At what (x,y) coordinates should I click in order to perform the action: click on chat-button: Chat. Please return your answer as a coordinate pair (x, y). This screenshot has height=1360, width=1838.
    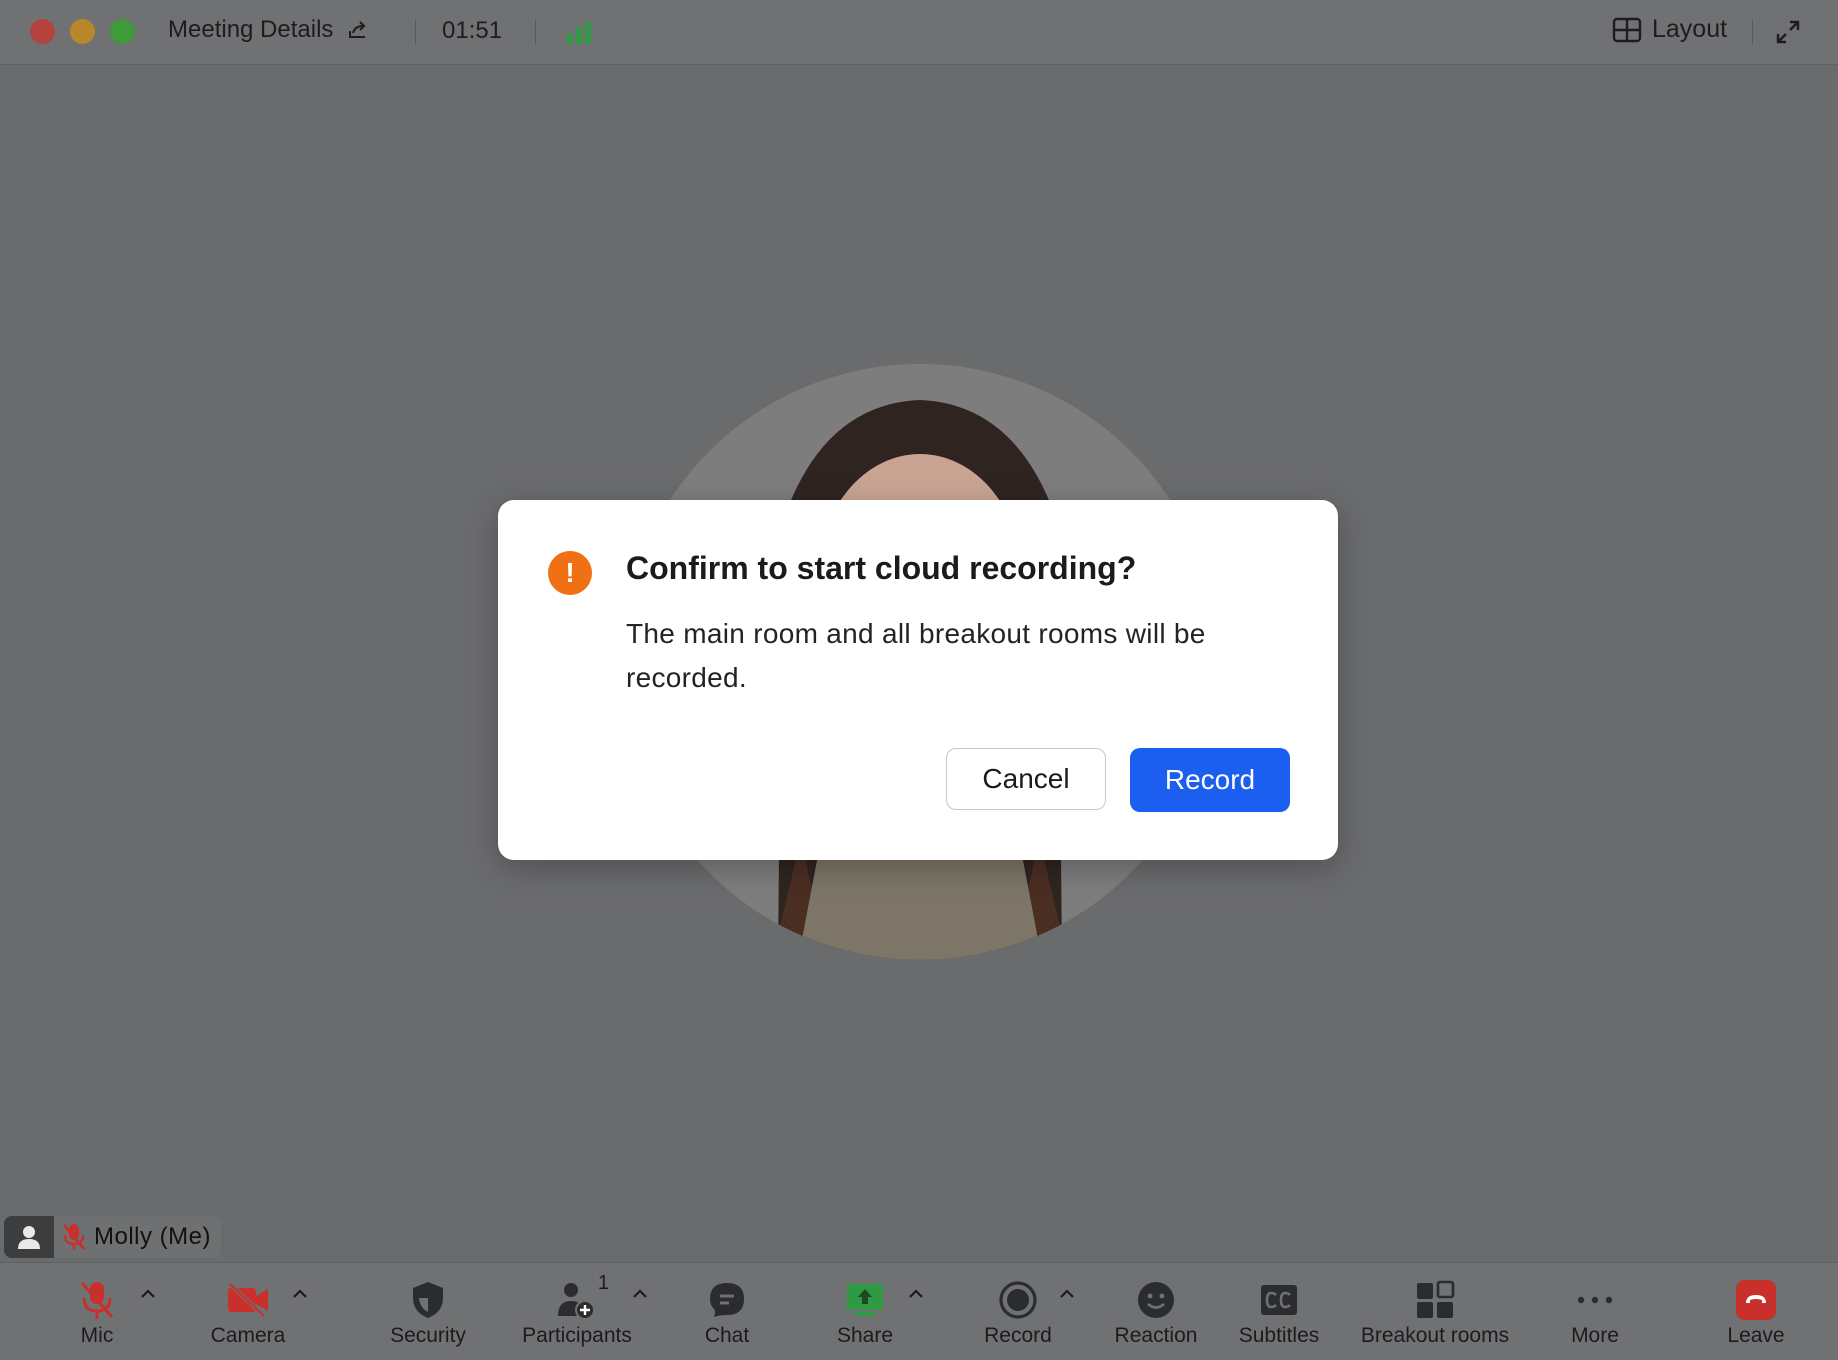
    Looking at the image, I should click on (727, 1311).